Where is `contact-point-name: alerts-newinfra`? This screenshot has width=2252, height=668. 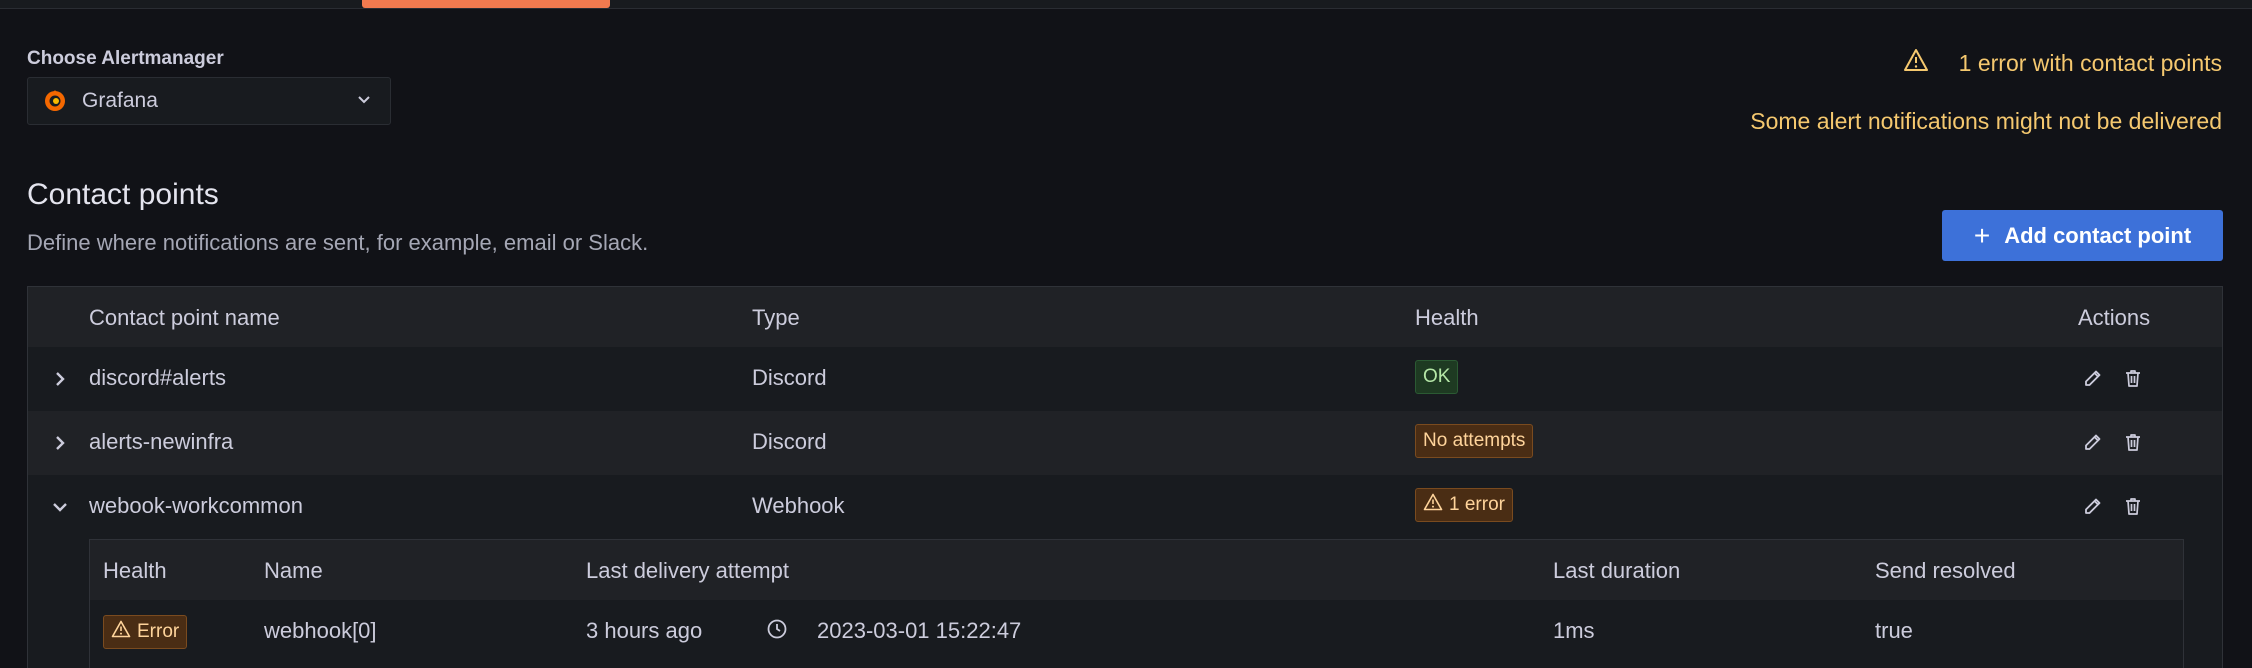
contact-point-name: alerts-newinfra is located at coordinates (161, 441).